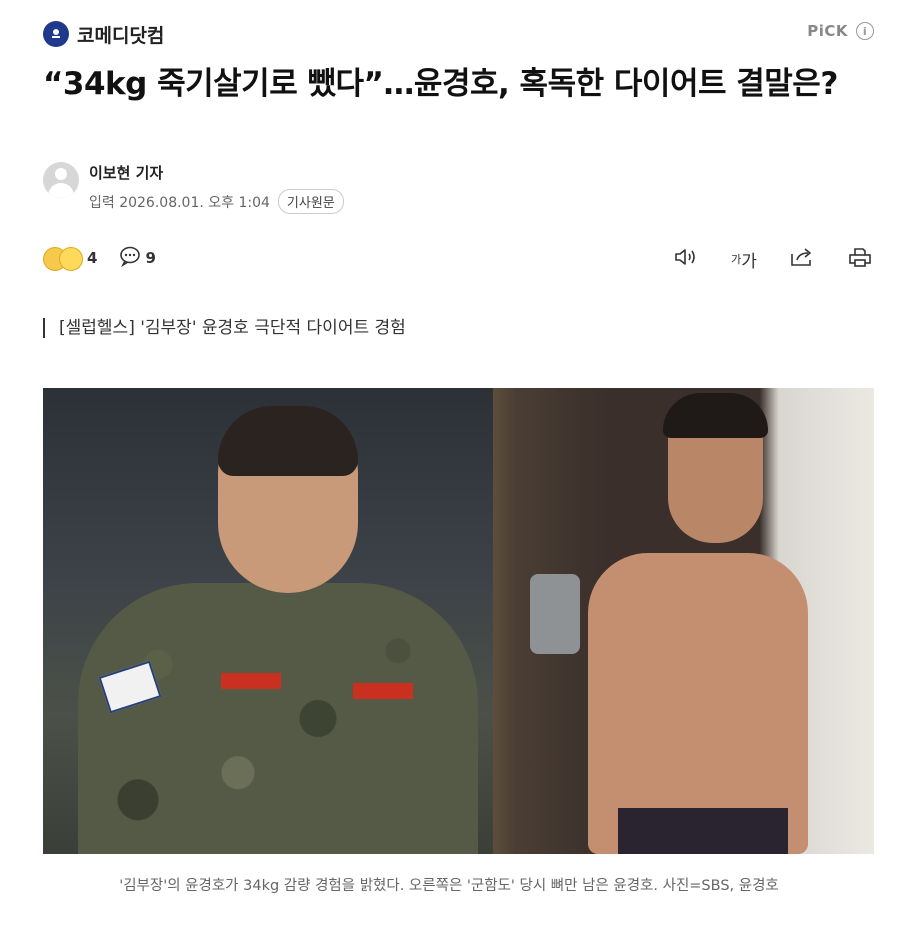 The height and width of the screenshot is (938, 898). Describe the element at coordinates (773, 259) in the screenshot. I see `article-tools: 가가` at that location.